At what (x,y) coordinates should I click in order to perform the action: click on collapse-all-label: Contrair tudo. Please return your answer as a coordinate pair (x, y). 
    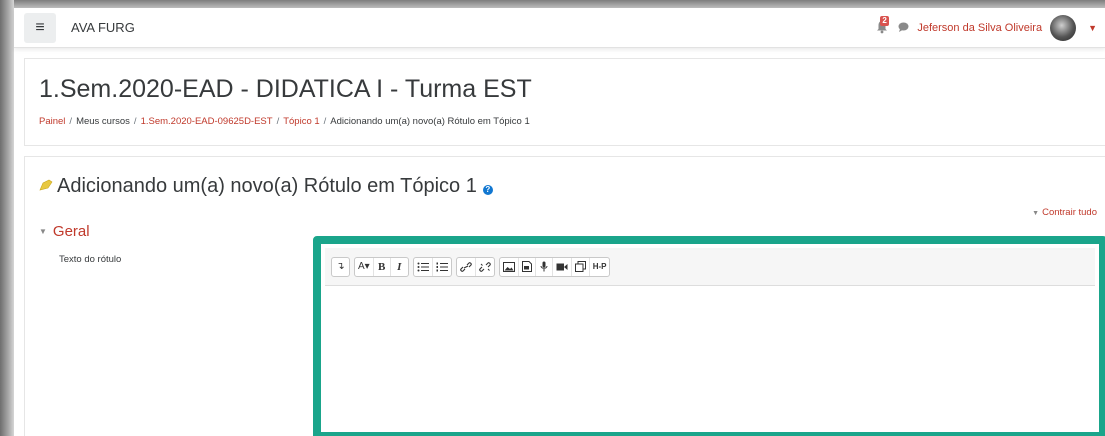
    Looking at the image, I should click on (1069, 212).